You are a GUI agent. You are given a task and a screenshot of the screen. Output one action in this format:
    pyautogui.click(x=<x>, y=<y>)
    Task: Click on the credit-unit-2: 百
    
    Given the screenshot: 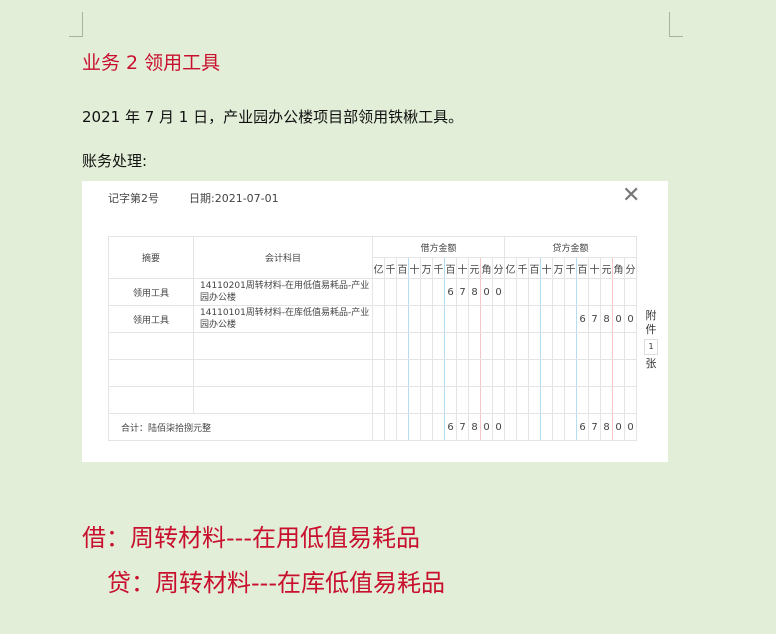 What is the action you would take?
    pyautogui.click(x=534, y=268)
    